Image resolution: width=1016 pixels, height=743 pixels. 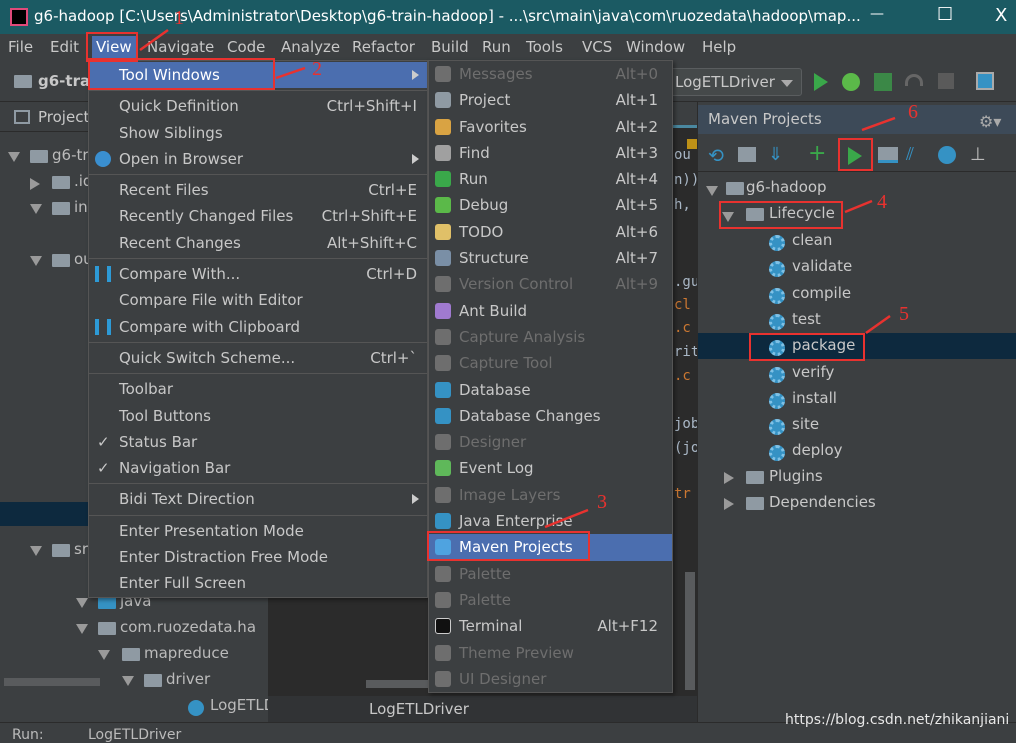 What do you see at coordinates (550, 468) in the screenshot?
I see `tool-window-item-event-log: Event Log` at bounding box center [550, 468].